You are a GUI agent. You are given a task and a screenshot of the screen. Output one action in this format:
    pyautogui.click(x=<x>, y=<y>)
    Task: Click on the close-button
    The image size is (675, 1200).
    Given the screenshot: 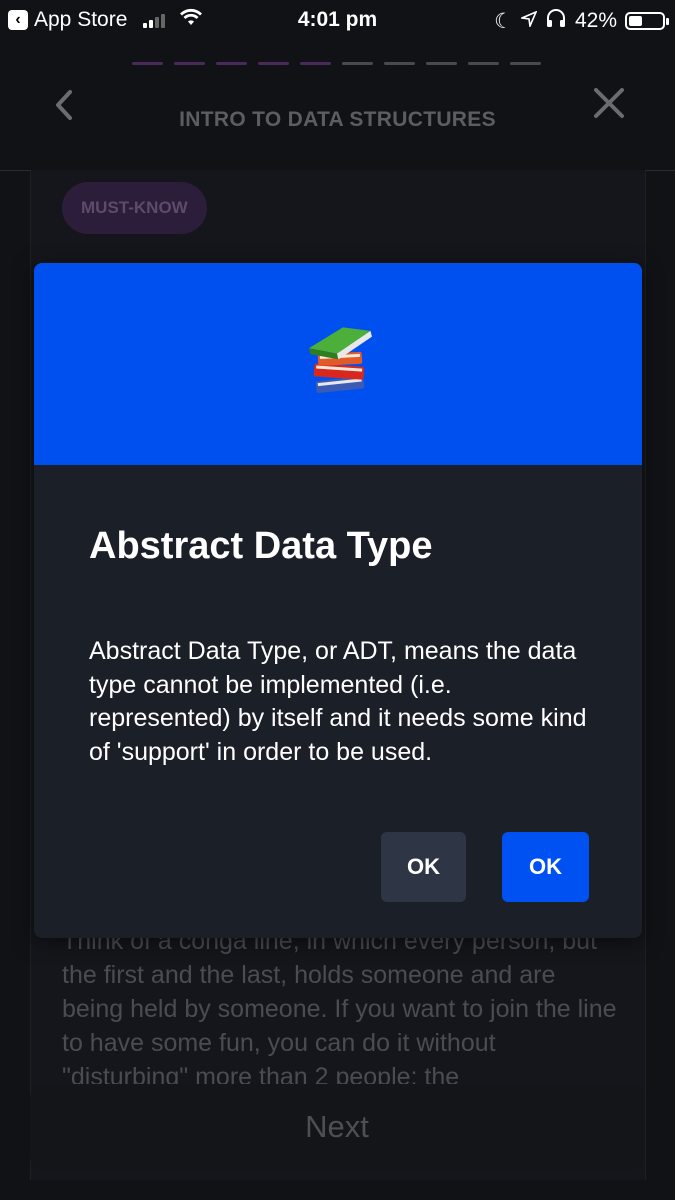 What is the action you would take?
    pyautogui.click(x=609, y=106)
    